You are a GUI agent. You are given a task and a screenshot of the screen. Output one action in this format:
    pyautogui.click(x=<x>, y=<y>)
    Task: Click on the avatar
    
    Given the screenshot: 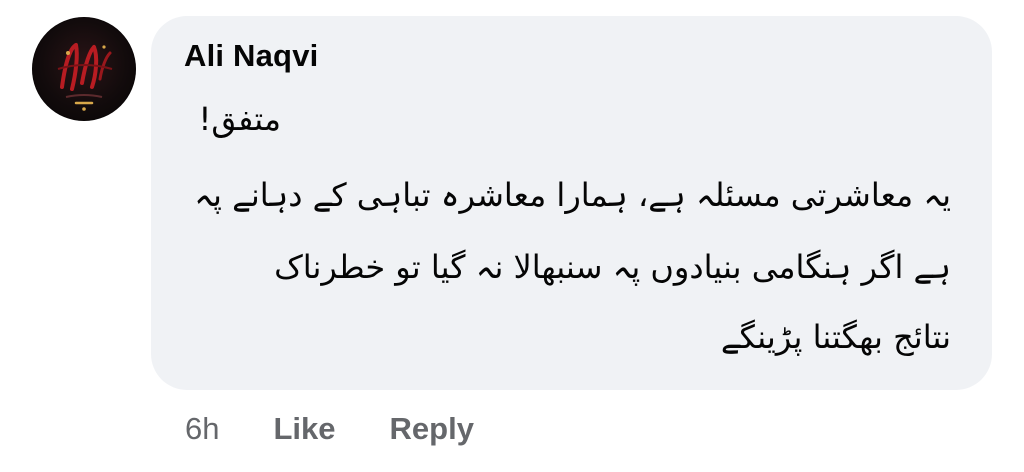 What is the action you would take?
    pyautogui.click(x=84, y=69)
    